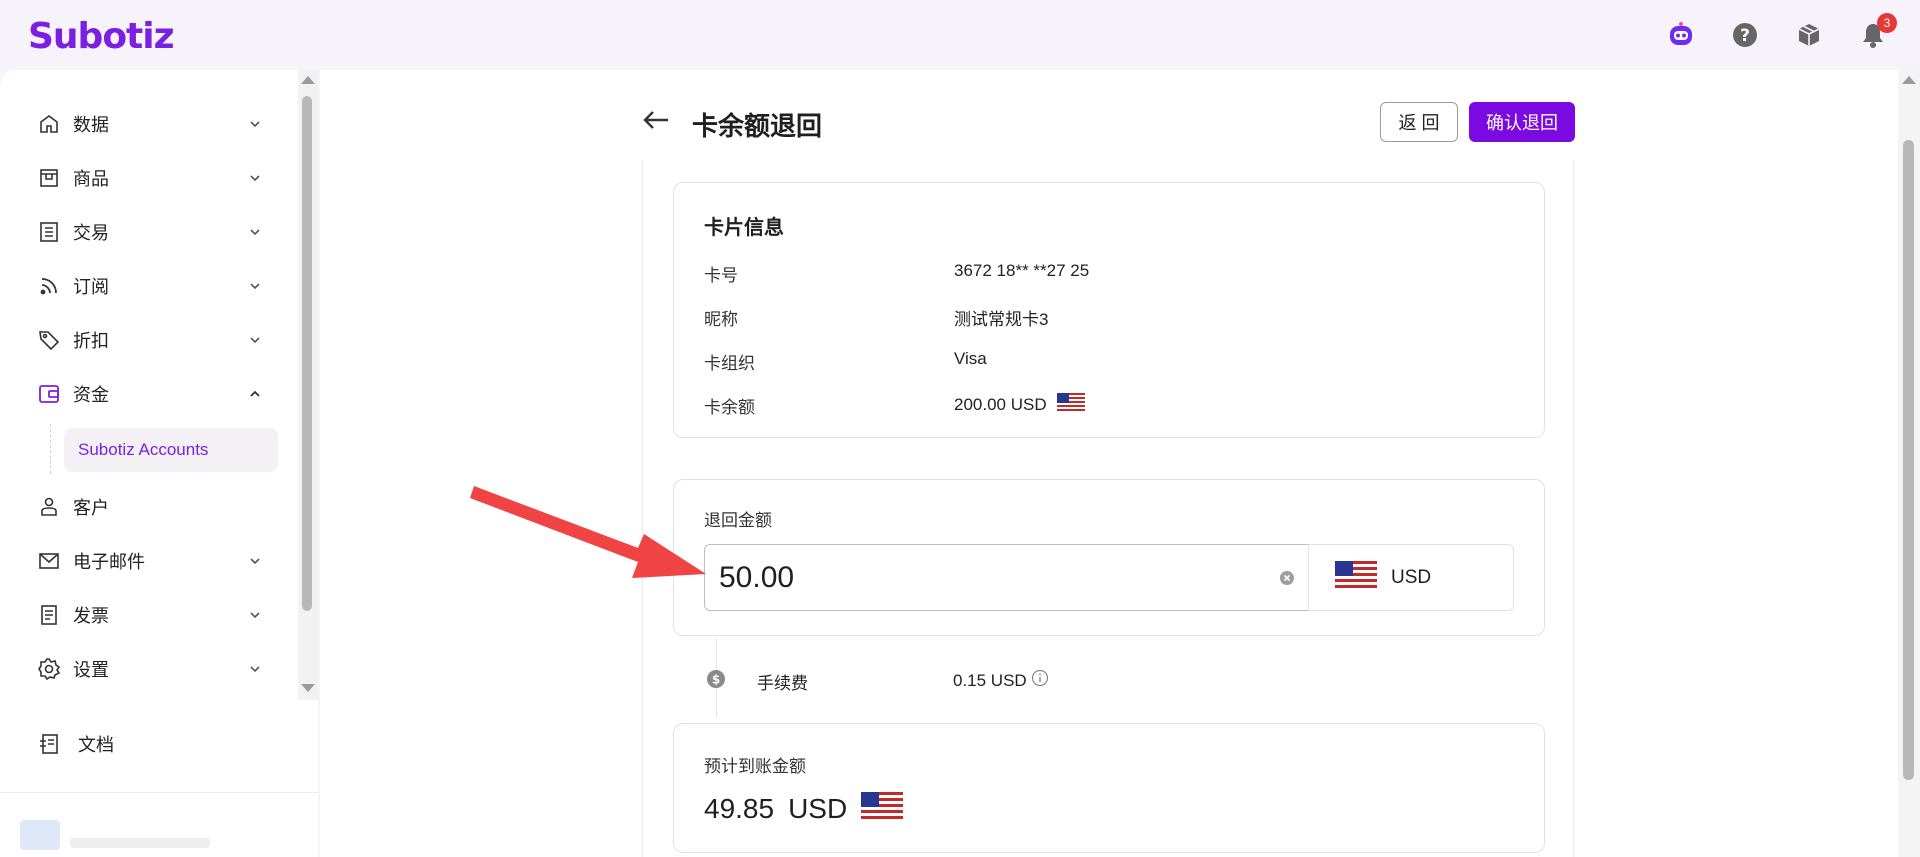 The width and height of the screenshot is (1920, 857). Describe the element at coordinates (49, 394) in the screenshot. I see `wallet-icon` at that location.